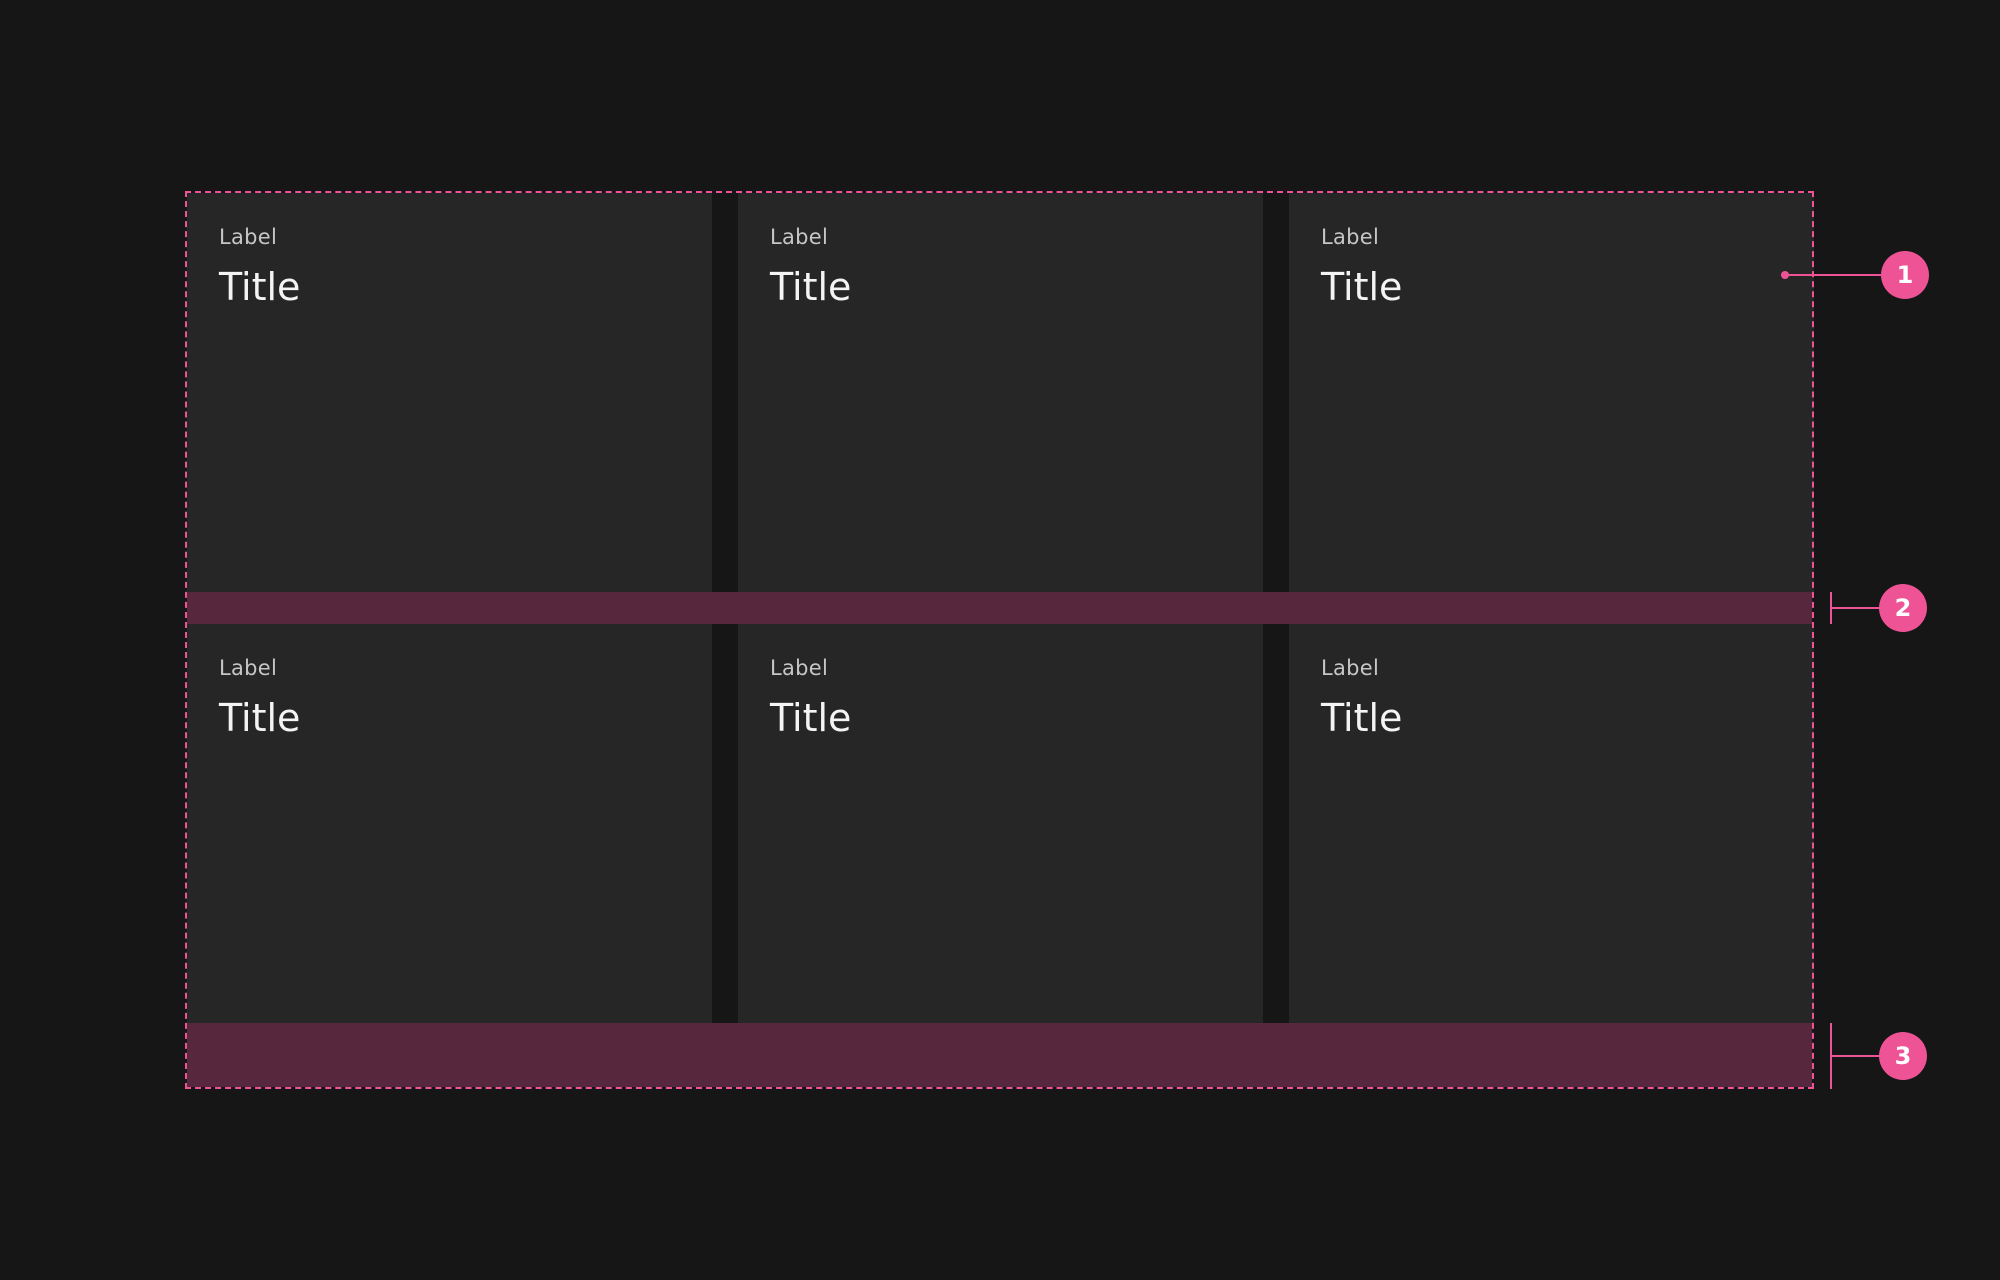 Image resolution: width=2000 pixels, height=1280 pixels. Describe the element at coordinates (999, 1055) in the screenshot. I see `bottom-margin-band` at that location.